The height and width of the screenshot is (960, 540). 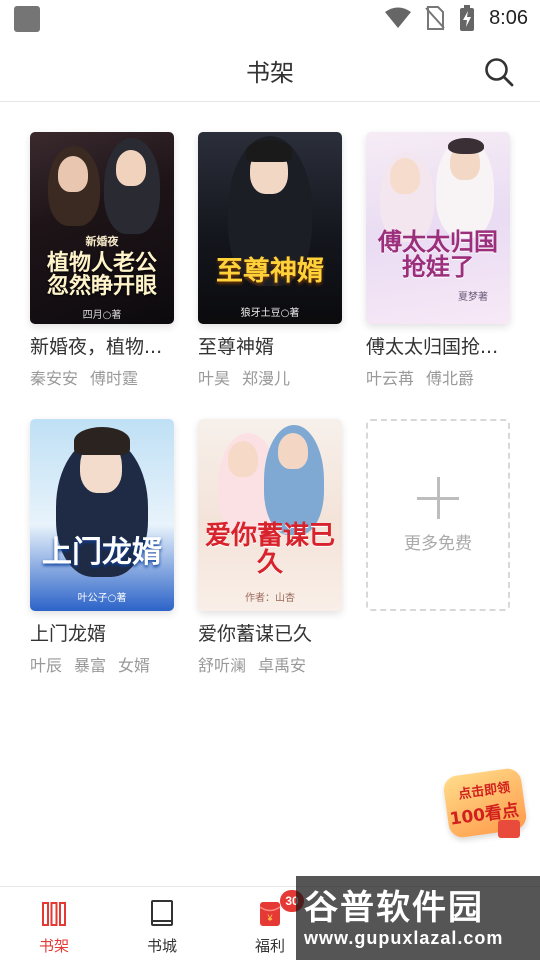 I want to click on battery-charging-icon, so click(x=467, y=18).